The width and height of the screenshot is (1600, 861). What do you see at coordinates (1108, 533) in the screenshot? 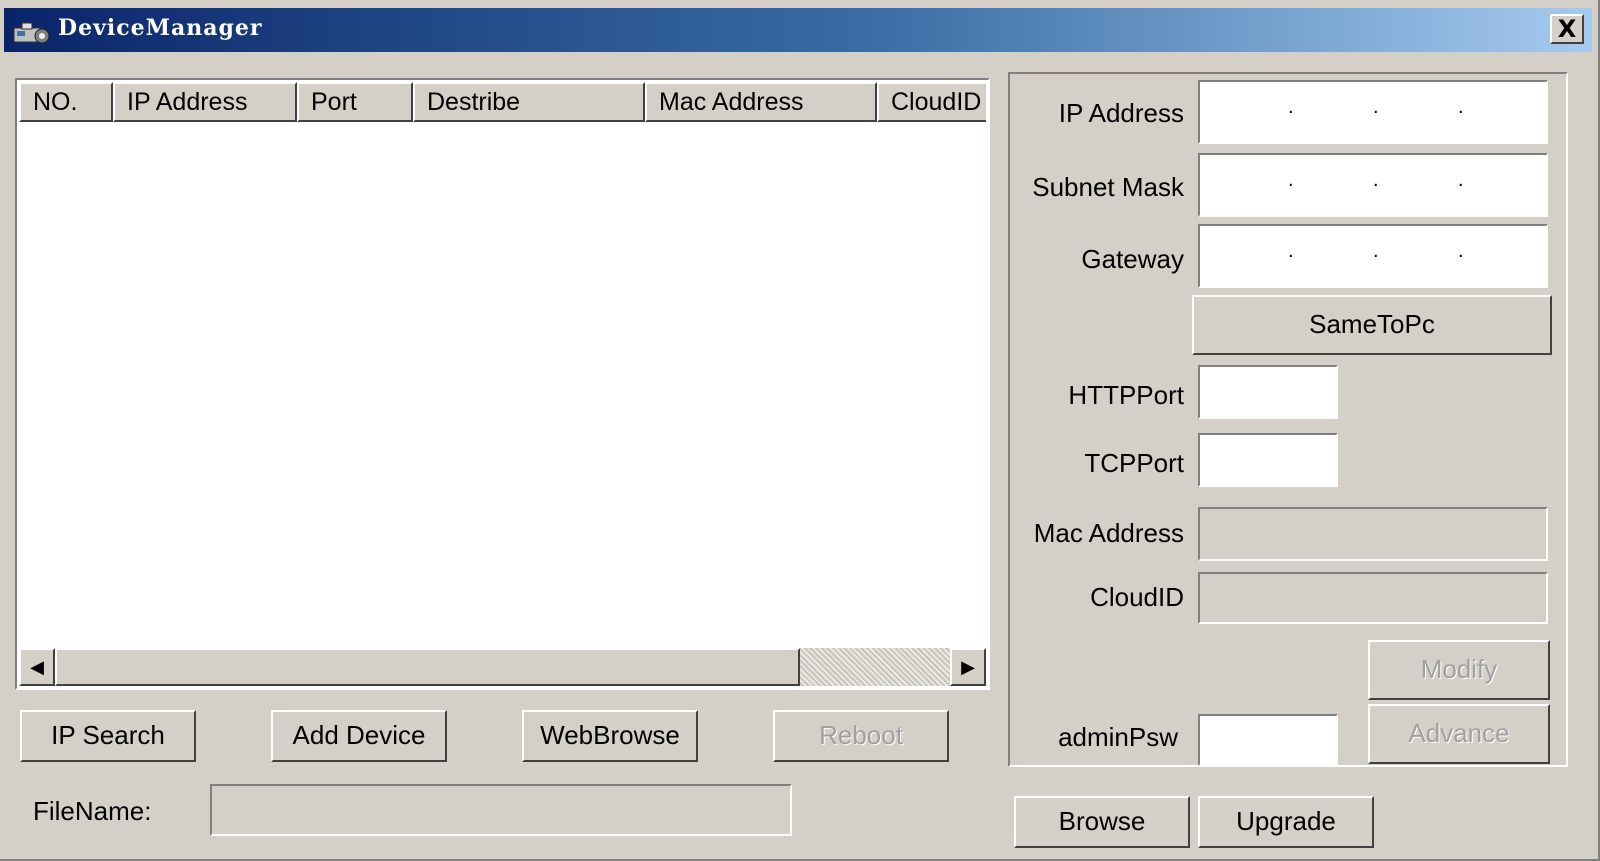
I see `mac-address-label: Mac Address` at bounding box center [1108, 533].